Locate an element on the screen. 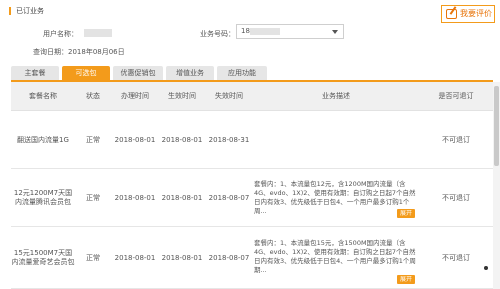  col-package-name: 套餐名称 is located at coordinates (43, 96).